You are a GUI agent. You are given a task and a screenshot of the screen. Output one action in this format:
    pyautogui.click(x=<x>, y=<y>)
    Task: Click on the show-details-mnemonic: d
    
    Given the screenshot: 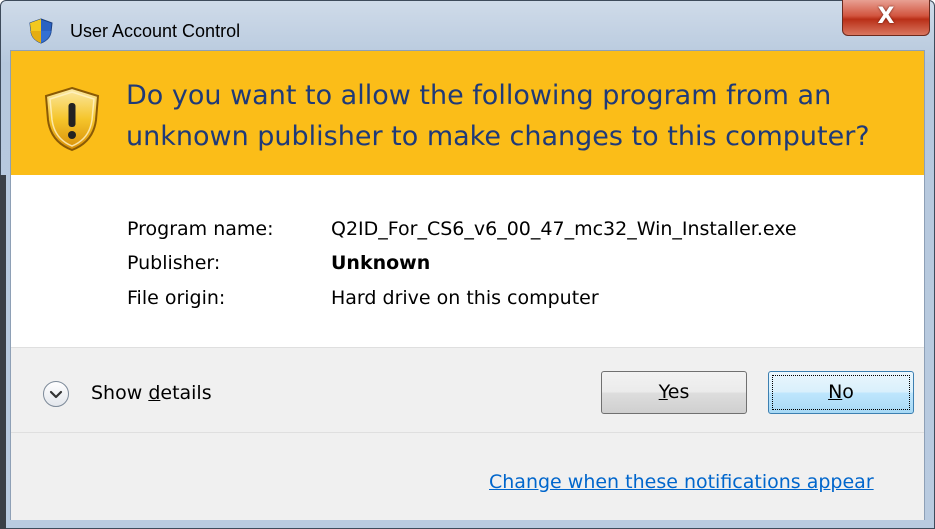 What is the action you would take?
    pyautogui.click(x=154, y=393)
    